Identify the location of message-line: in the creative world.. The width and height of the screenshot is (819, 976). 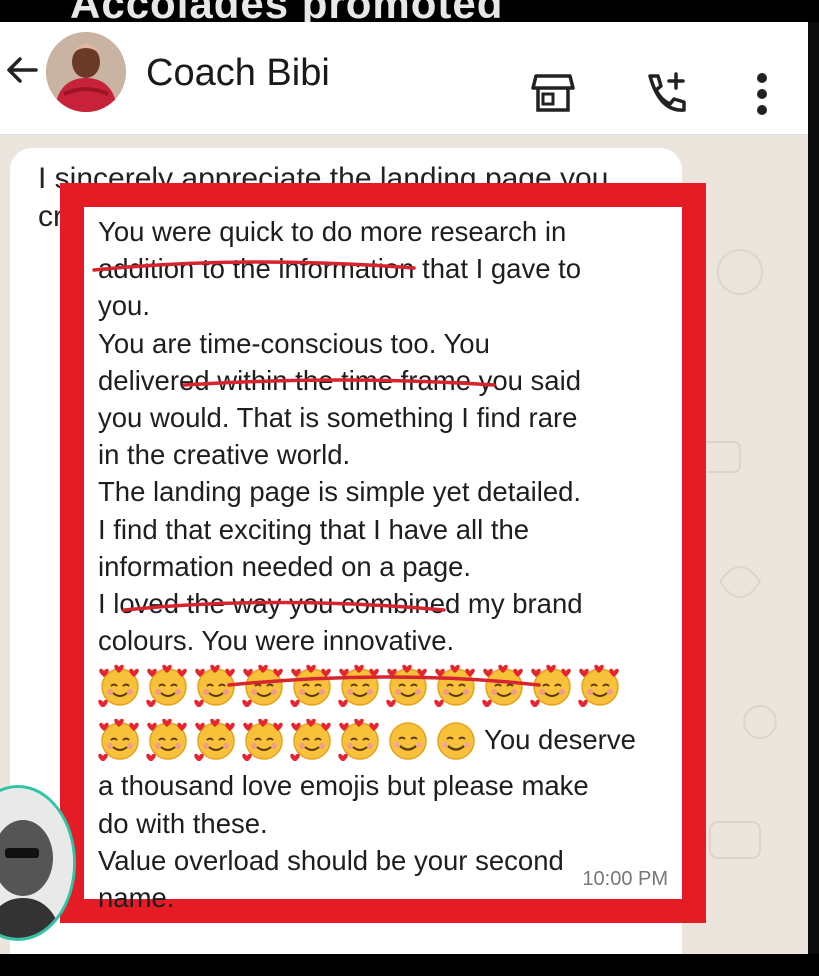
(224, 455).